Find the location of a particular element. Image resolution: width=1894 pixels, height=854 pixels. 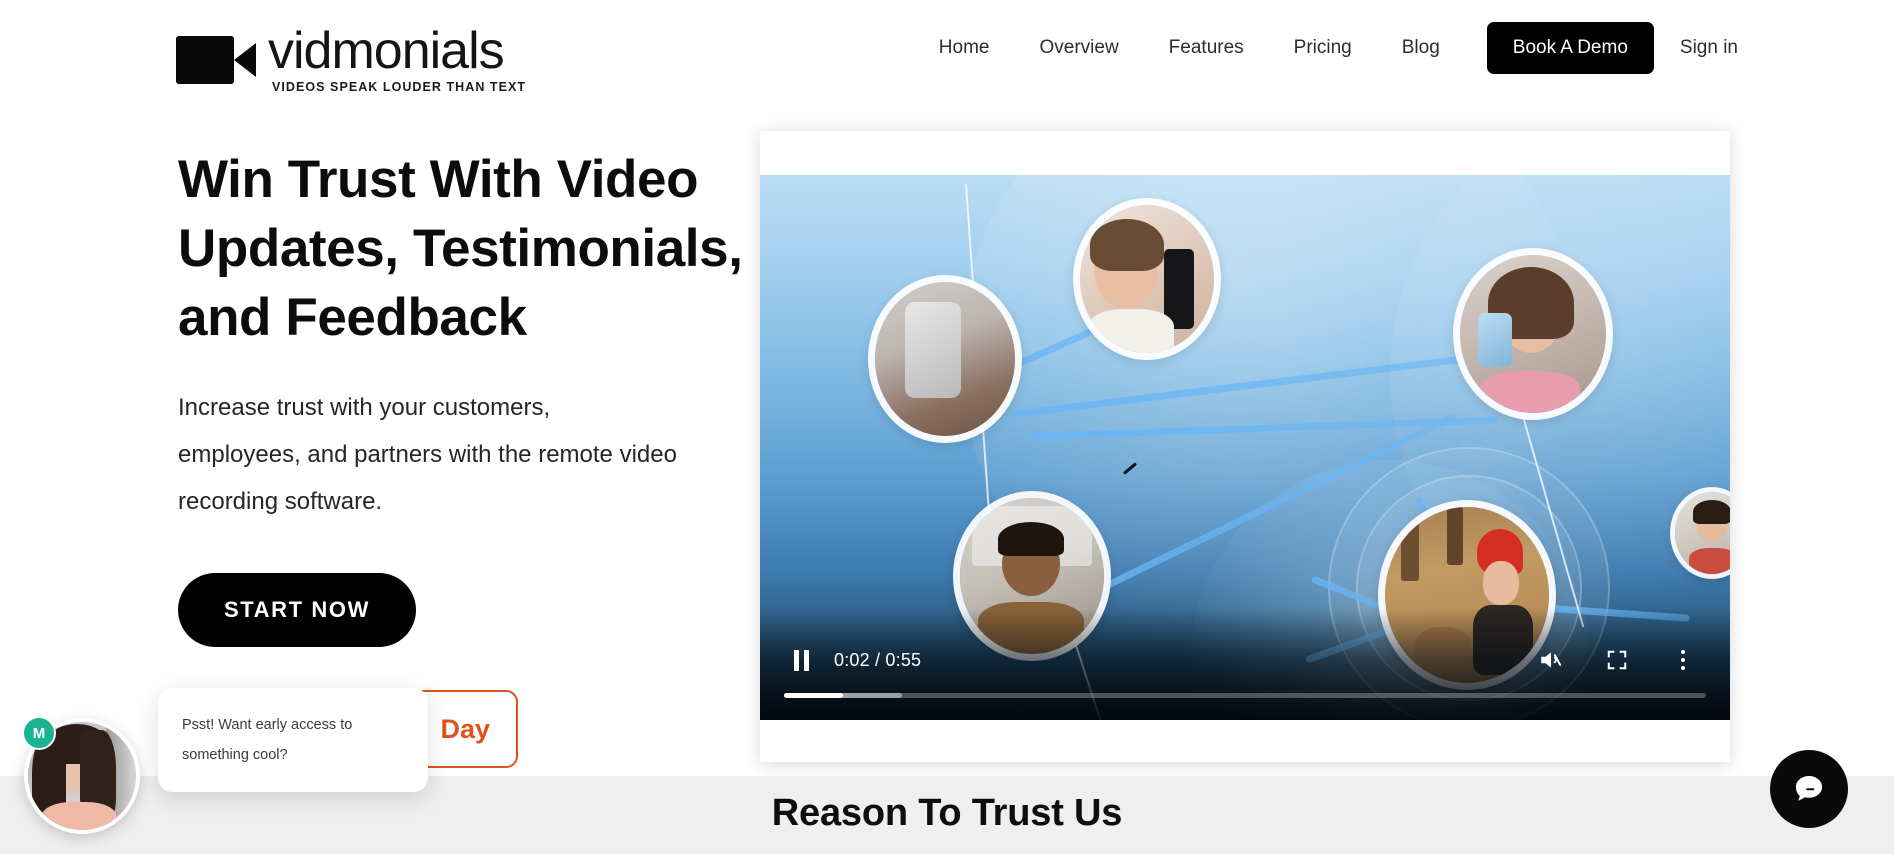

logo-wordmark: vidmonials is located at coordinates (386, 51).